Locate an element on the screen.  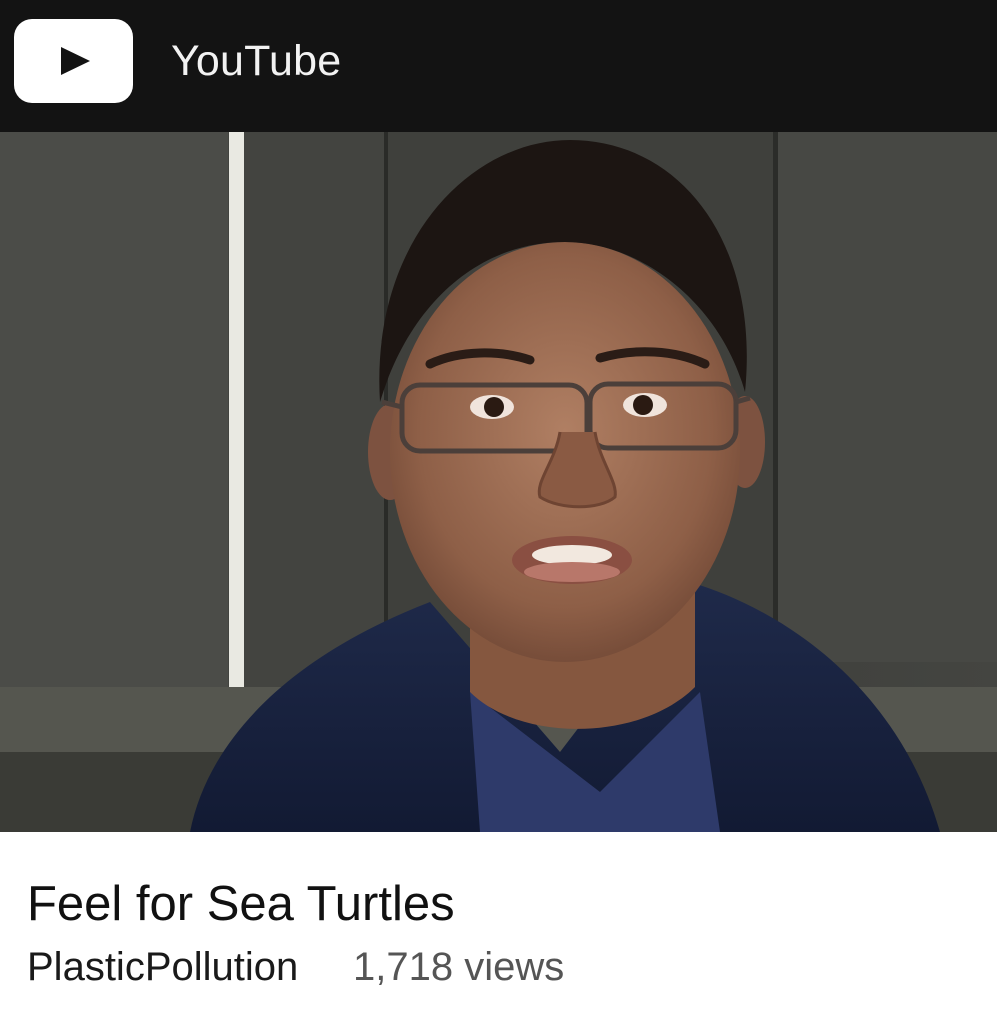
view-count: 1,718 views is located at coordinates (459, 967).